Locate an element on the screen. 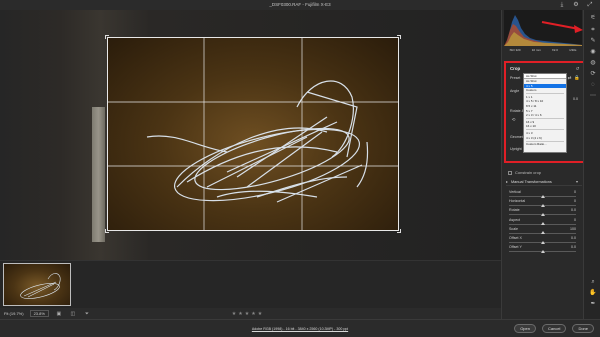 Image resolution: width=600 pixels, height=337 pixels. dimmed-pillar-glow is located at coordinates (98, 174).